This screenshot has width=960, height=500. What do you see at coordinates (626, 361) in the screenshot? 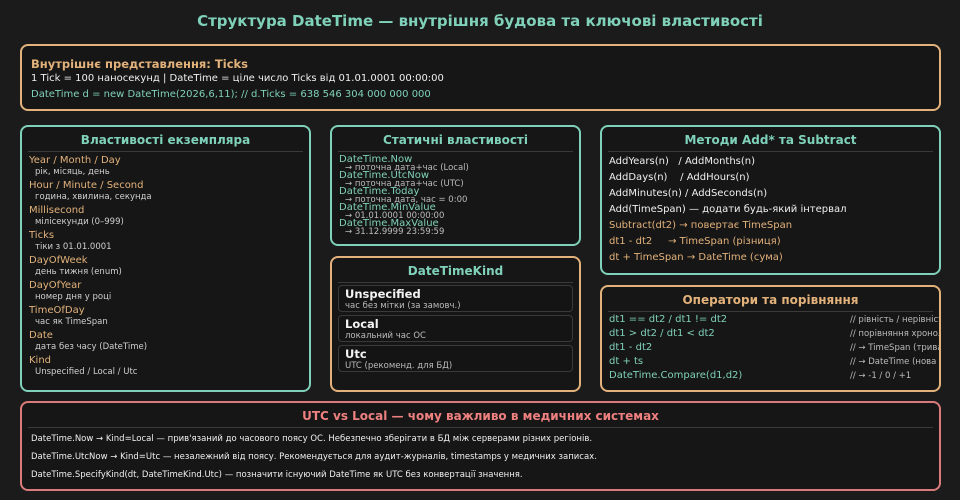
I see `operator-expression: dt + ts` at bounding box center [626, 361].